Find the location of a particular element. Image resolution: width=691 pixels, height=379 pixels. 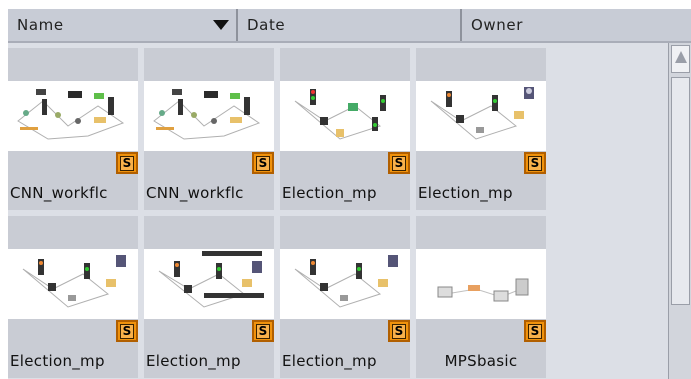

scroll-up-button is located at coordinates (680, 59).